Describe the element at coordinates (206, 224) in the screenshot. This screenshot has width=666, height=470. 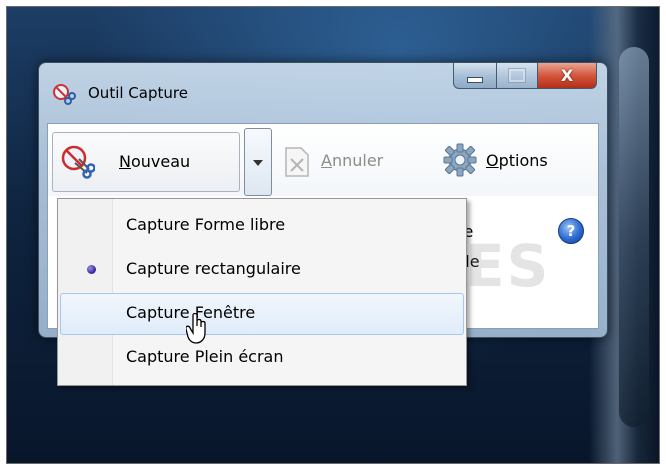
I see `menu-item-label: Capture Forme libre` at that location.